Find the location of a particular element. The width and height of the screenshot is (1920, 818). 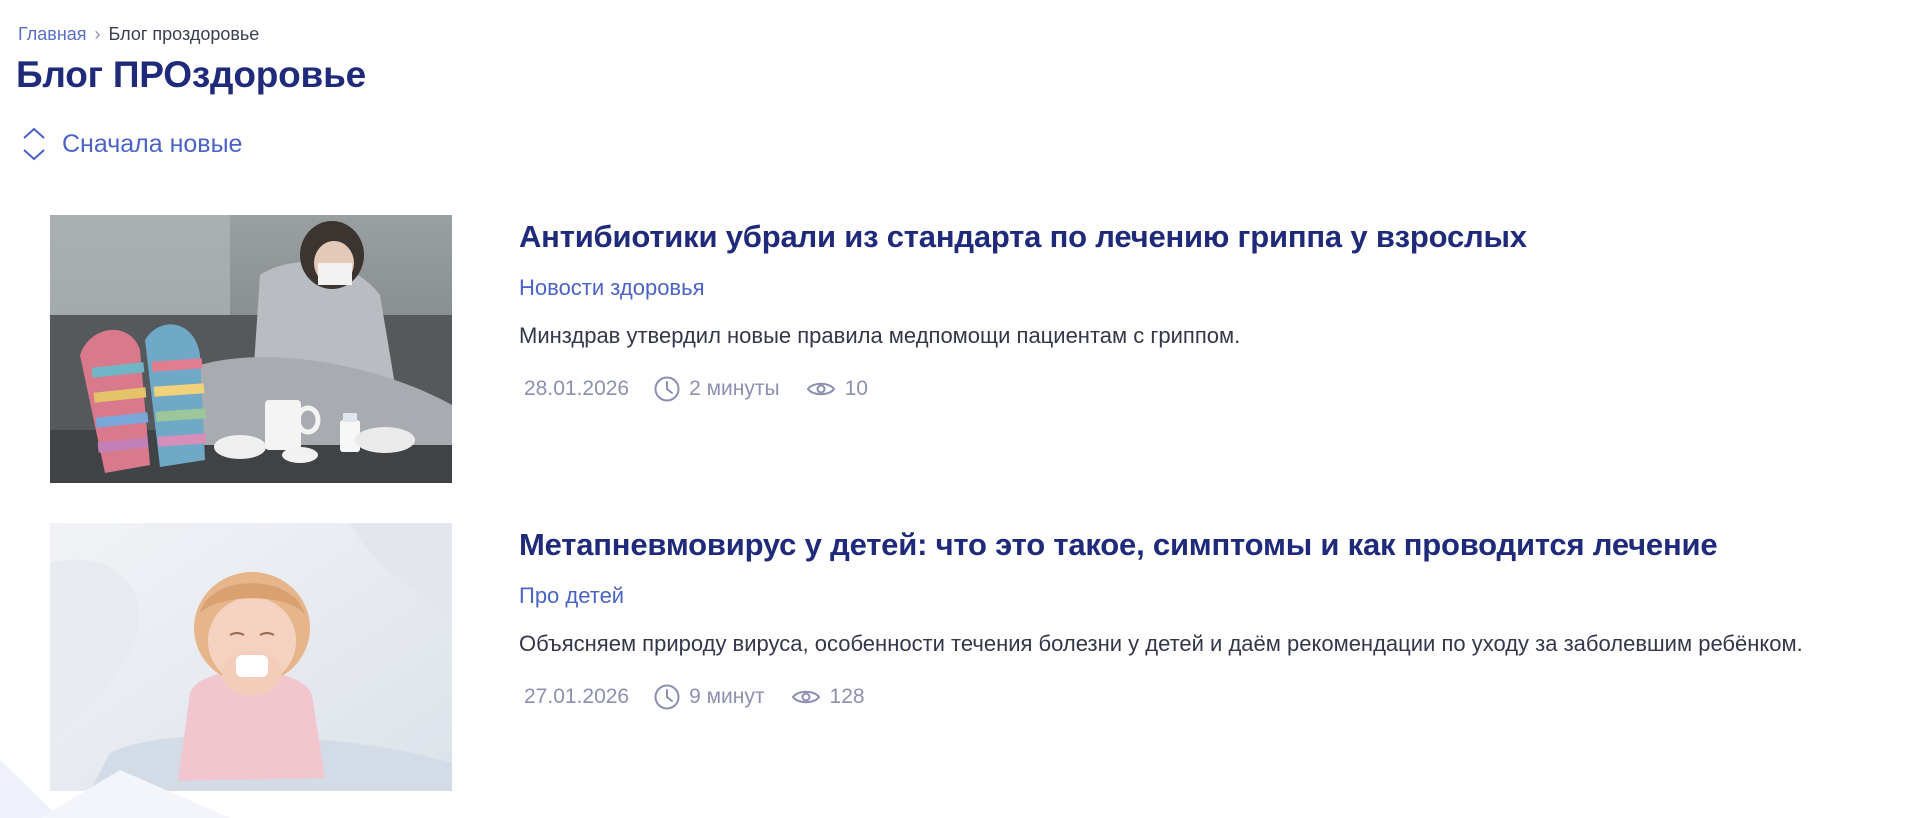

post-views: 10 is located at coordinates (856, 388).